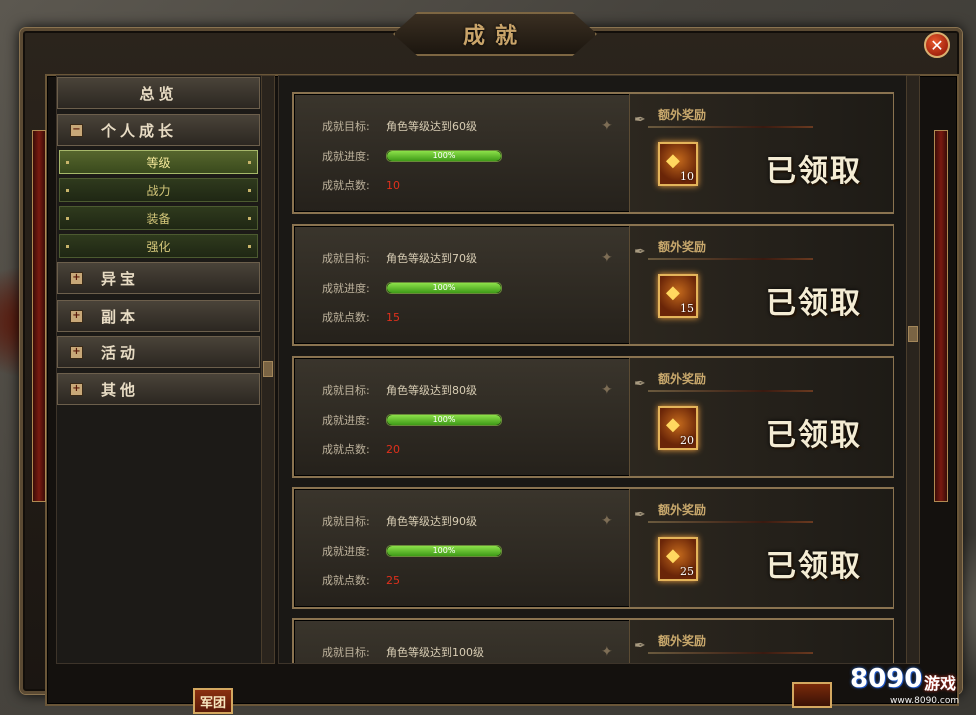 Image resolution: width=976 pixels, height=715 pixels. I want to click on reward-panel: ✒ 额外奖励 ◆ 25 已领取, so click(761, 548).